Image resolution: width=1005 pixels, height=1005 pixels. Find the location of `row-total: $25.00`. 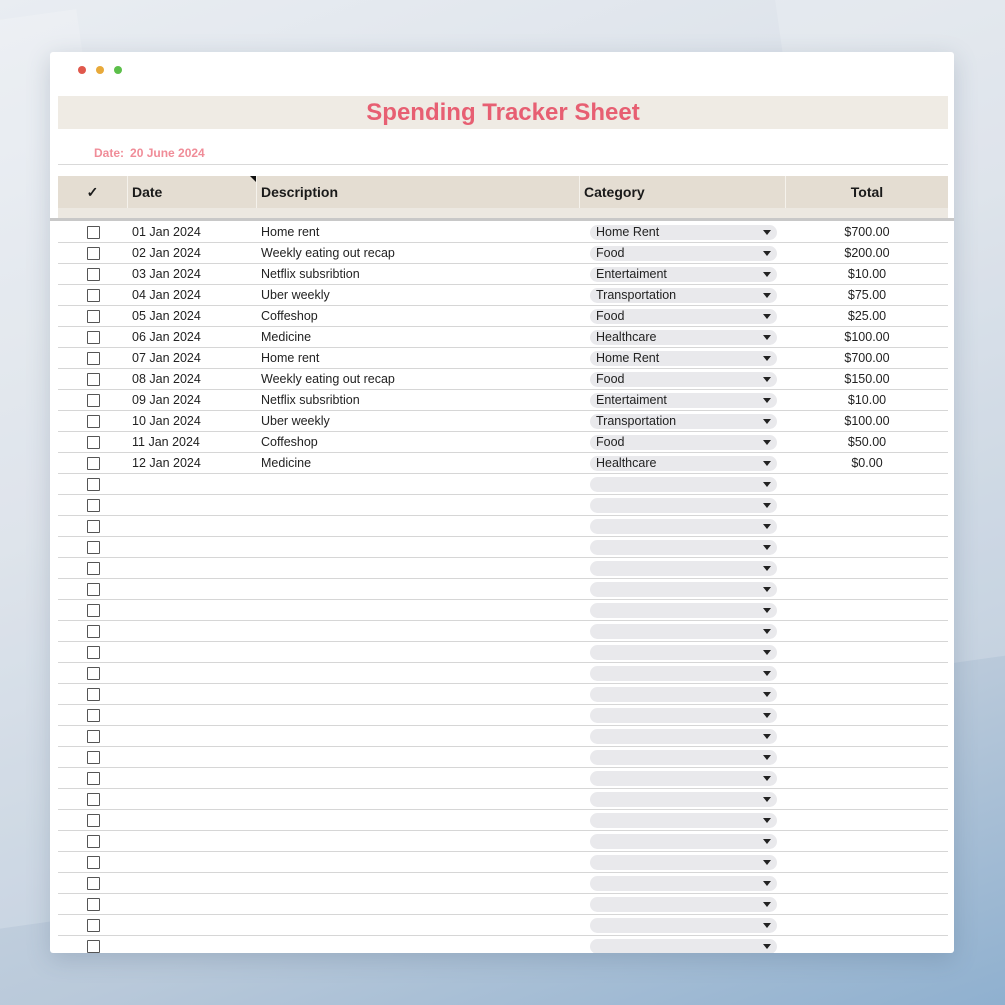

row-total: $25.00 is located at coordinates (867, 316).